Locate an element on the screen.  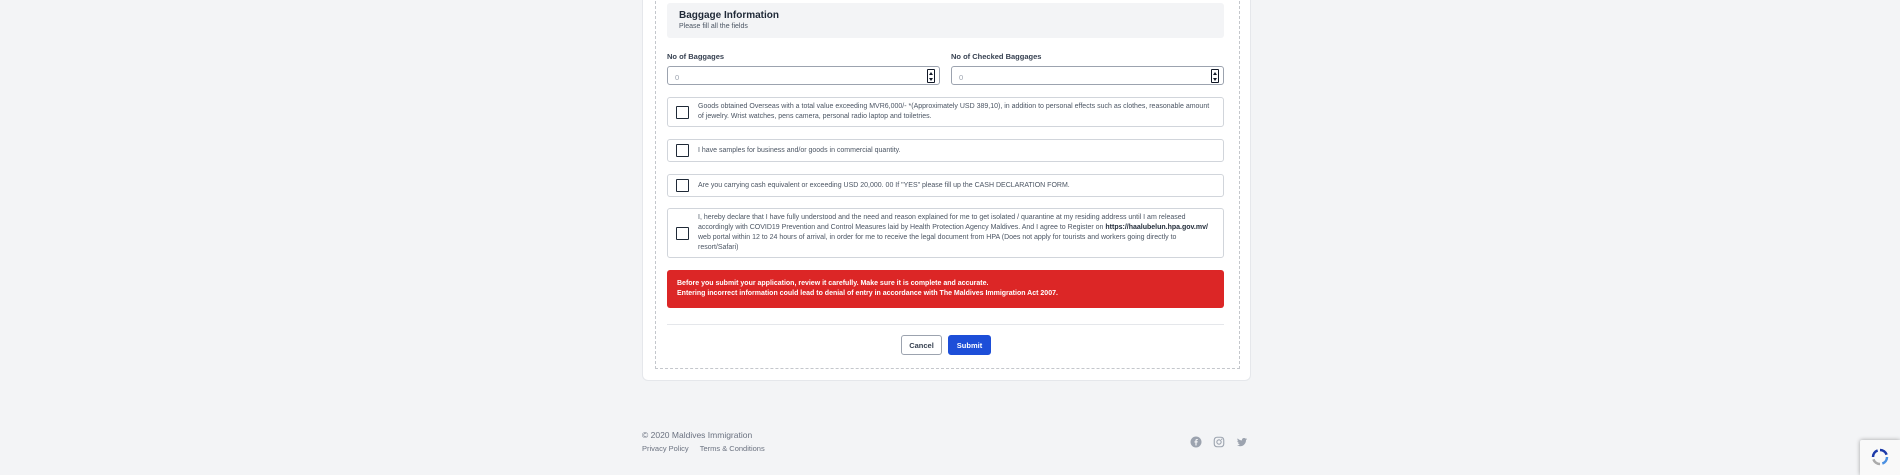
baggages-input is located at coordinates (803, 77).